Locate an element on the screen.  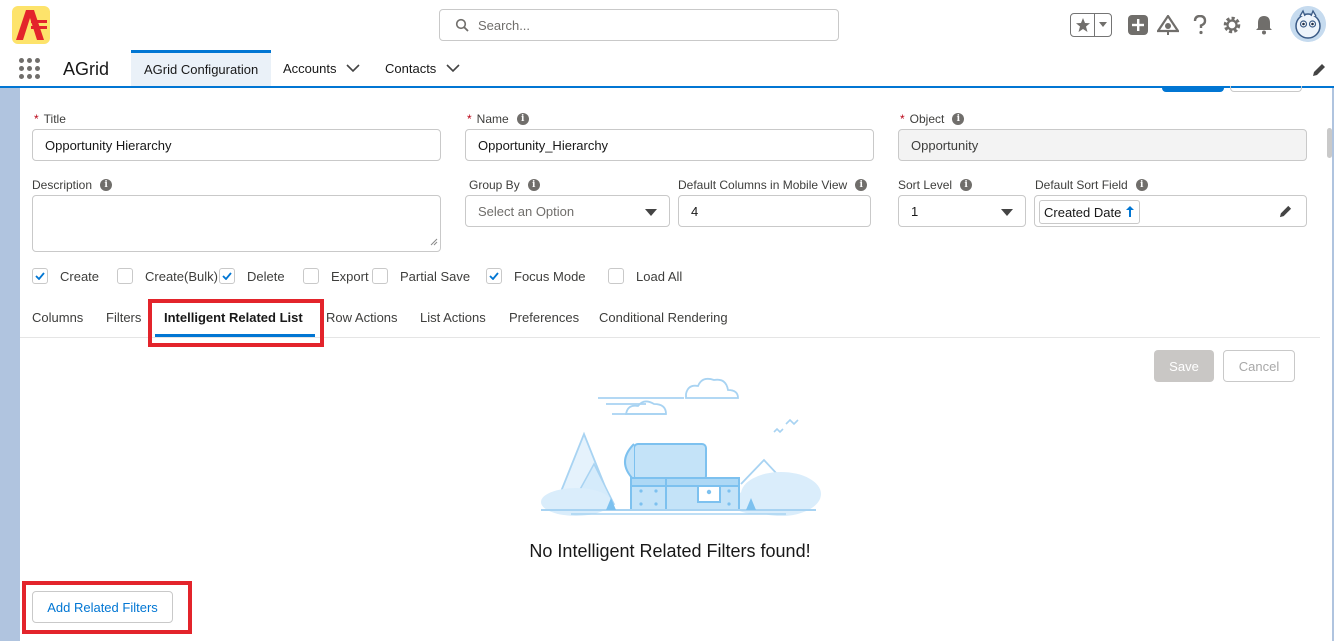
tab-row-actions: Row Actions is located at coordinates (362, 317).